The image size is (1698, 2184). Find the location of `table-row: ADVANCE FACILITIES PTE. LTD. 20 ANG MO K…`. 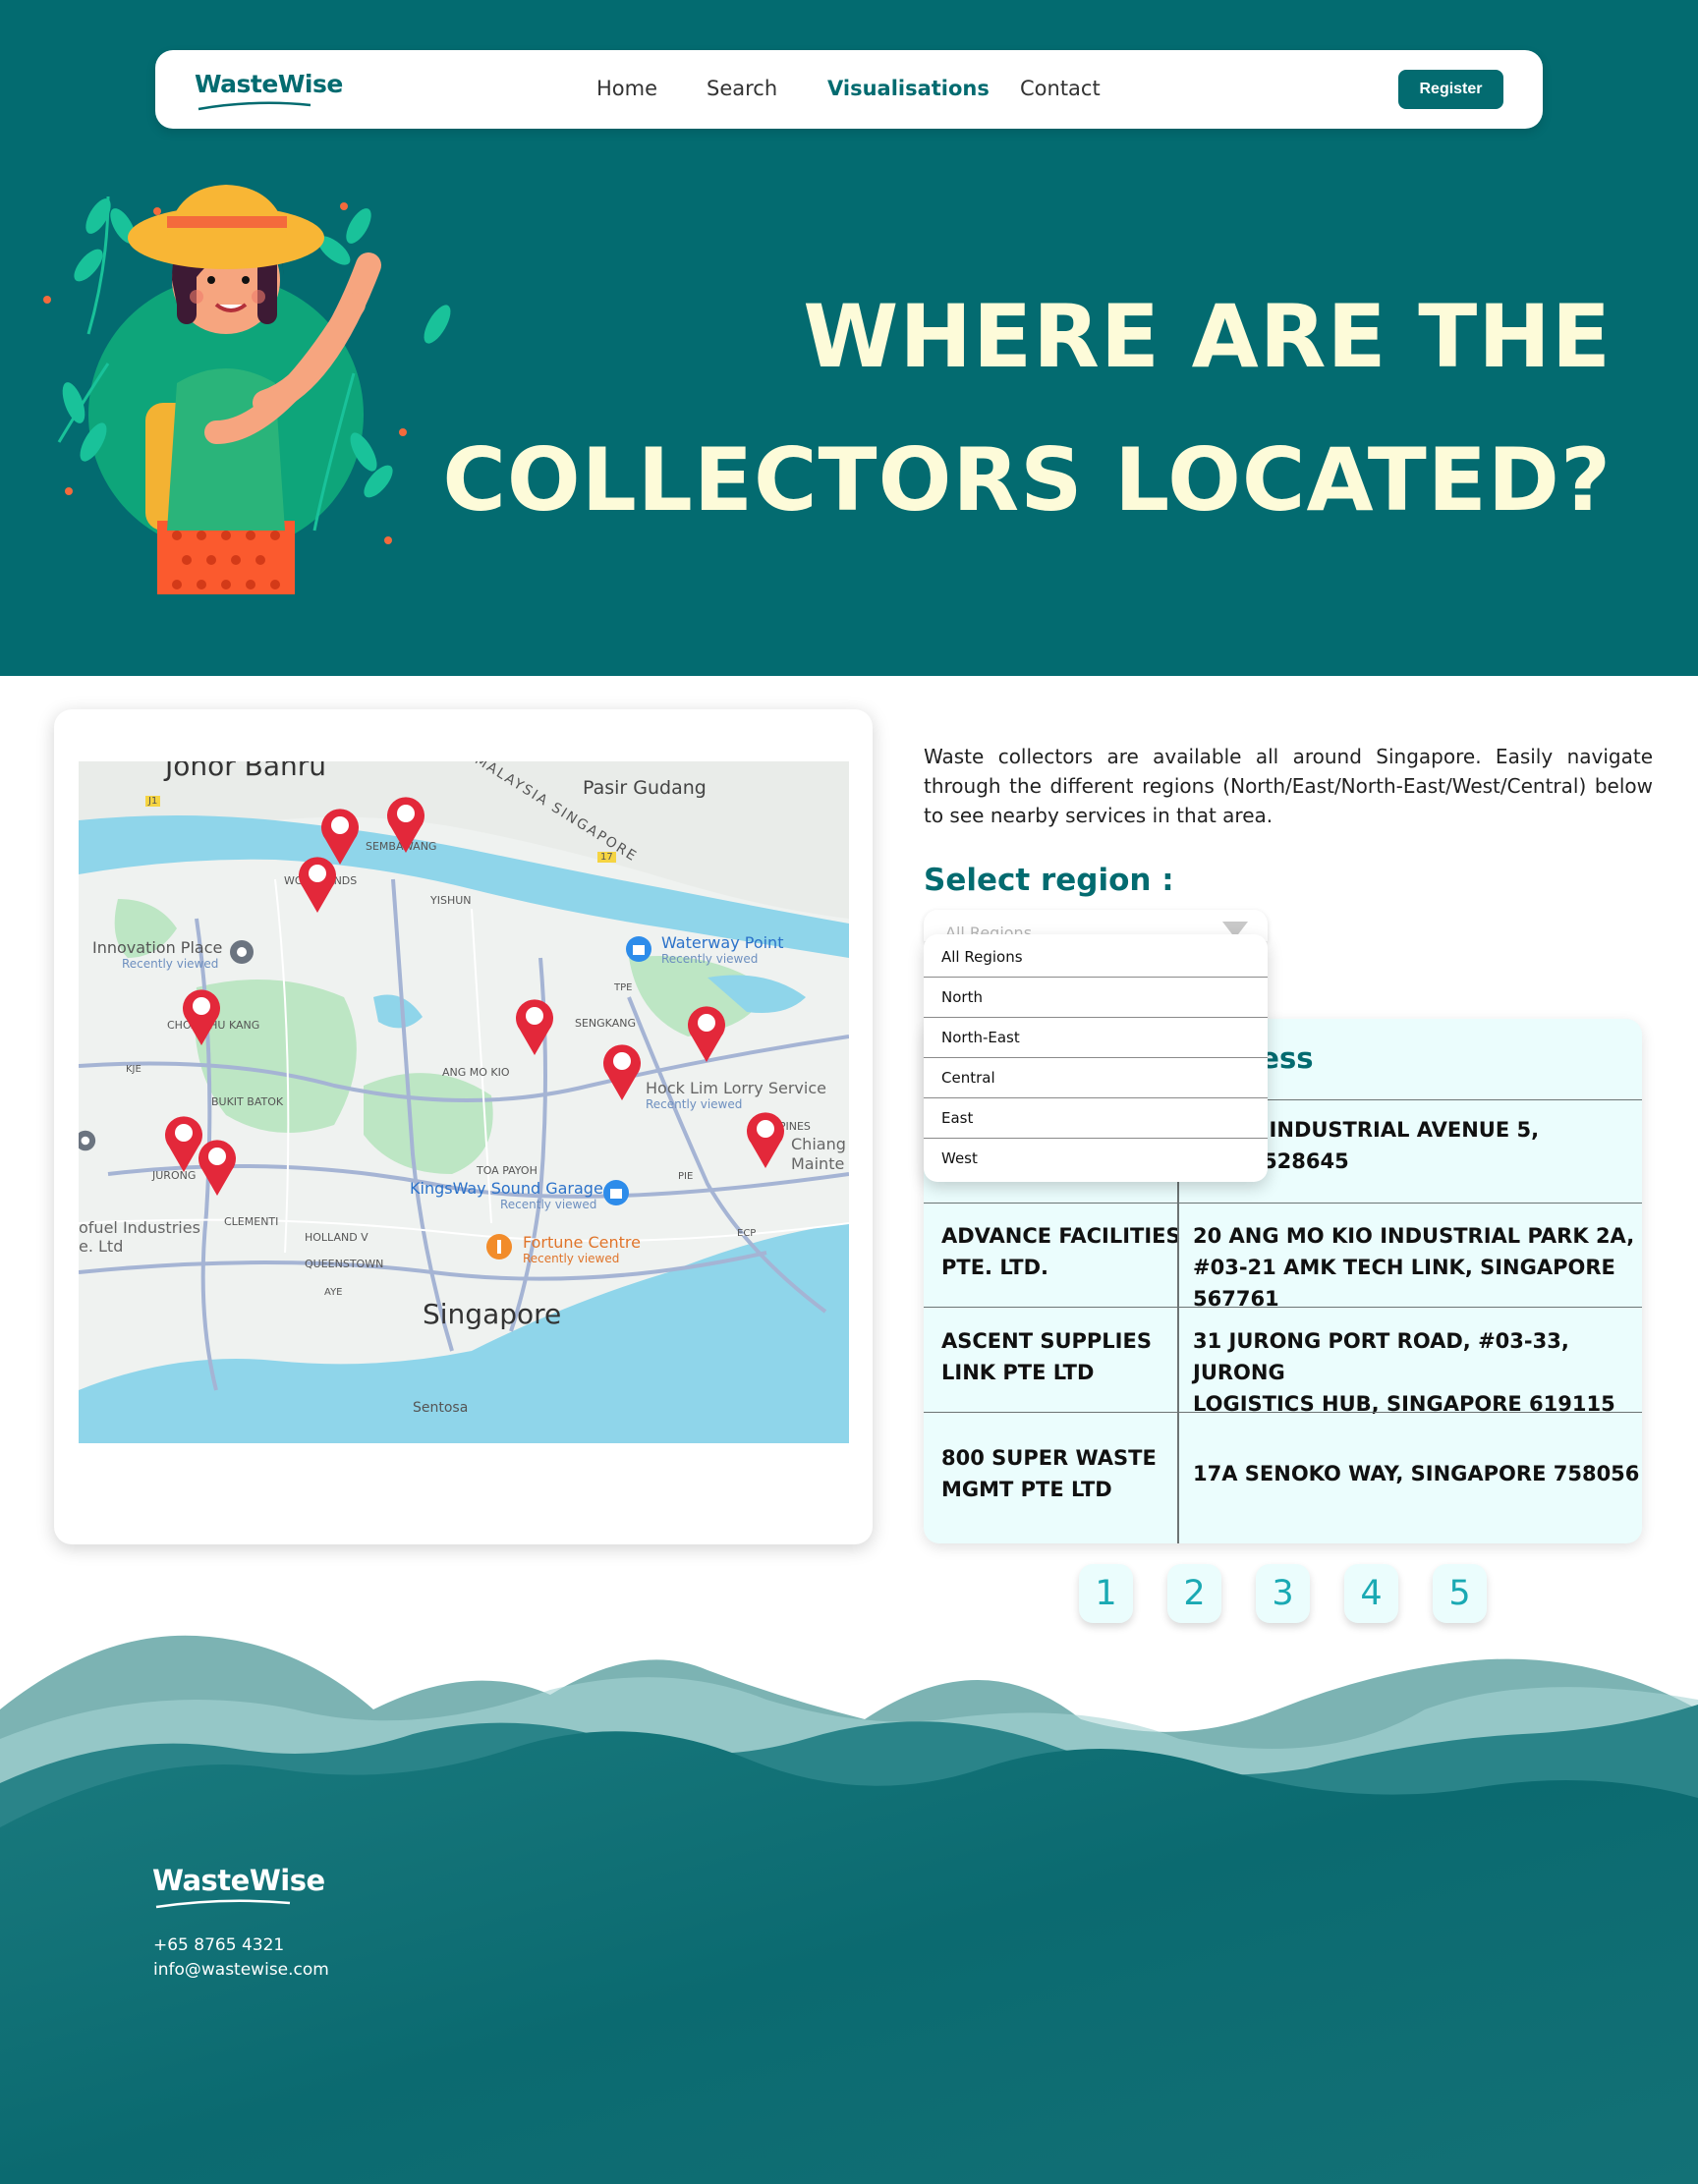

table-row: ADVANCE FACILITIES PTE. LTD. 20 ANG MO K… is located at coordinates (1283, 1257).